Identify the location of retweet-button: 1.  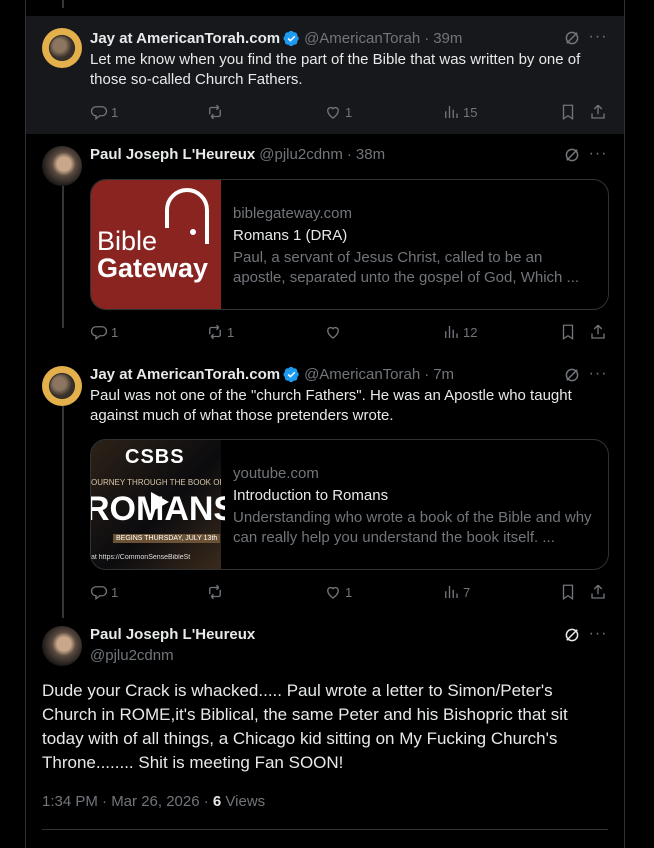
(220, 332).